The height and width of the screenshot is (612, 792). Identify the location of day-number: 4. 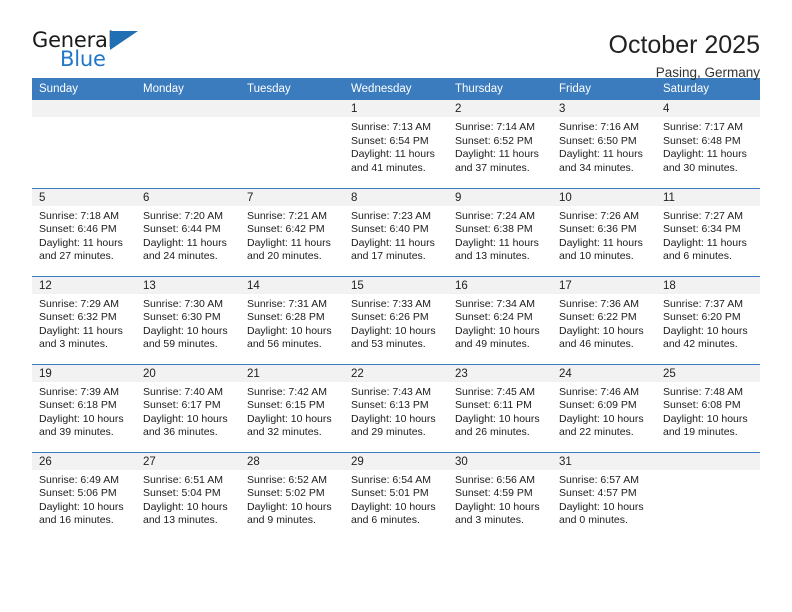
(708, 108).